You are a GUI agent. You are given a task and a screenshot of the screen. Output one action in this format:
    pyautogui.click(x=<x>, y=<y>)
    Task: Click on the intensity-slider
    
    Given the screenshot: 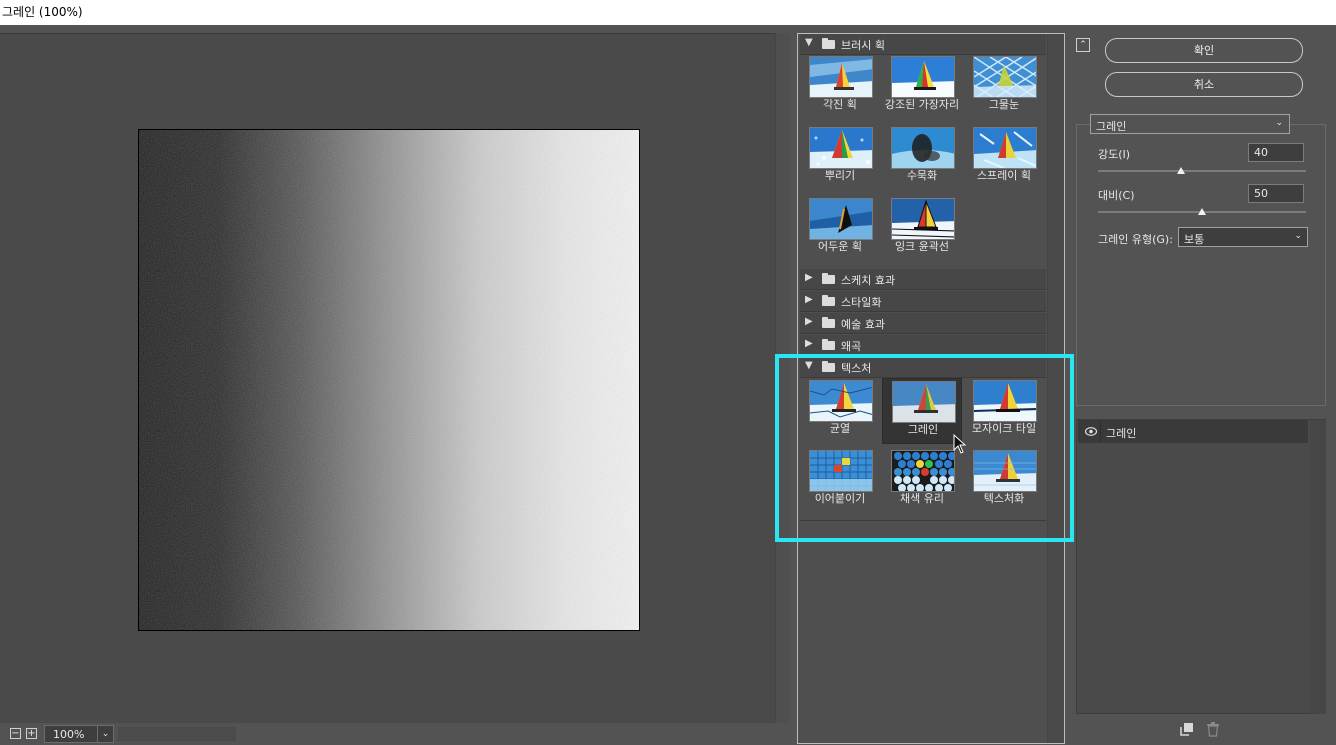 What is the action you would take?
    pyautogui.click(x=1202, y=171)
    